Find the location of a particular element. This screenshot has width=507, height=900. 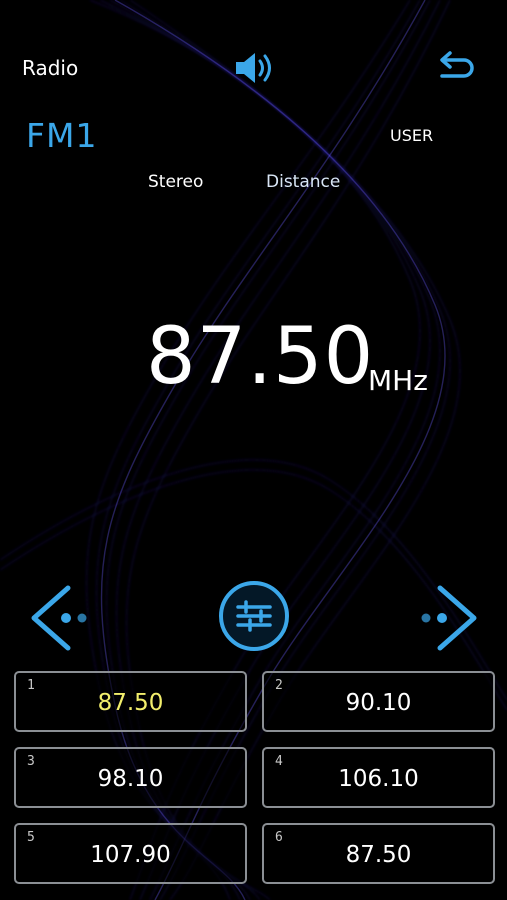

frequency-unit: MHz is located at coordinates (398, 380).